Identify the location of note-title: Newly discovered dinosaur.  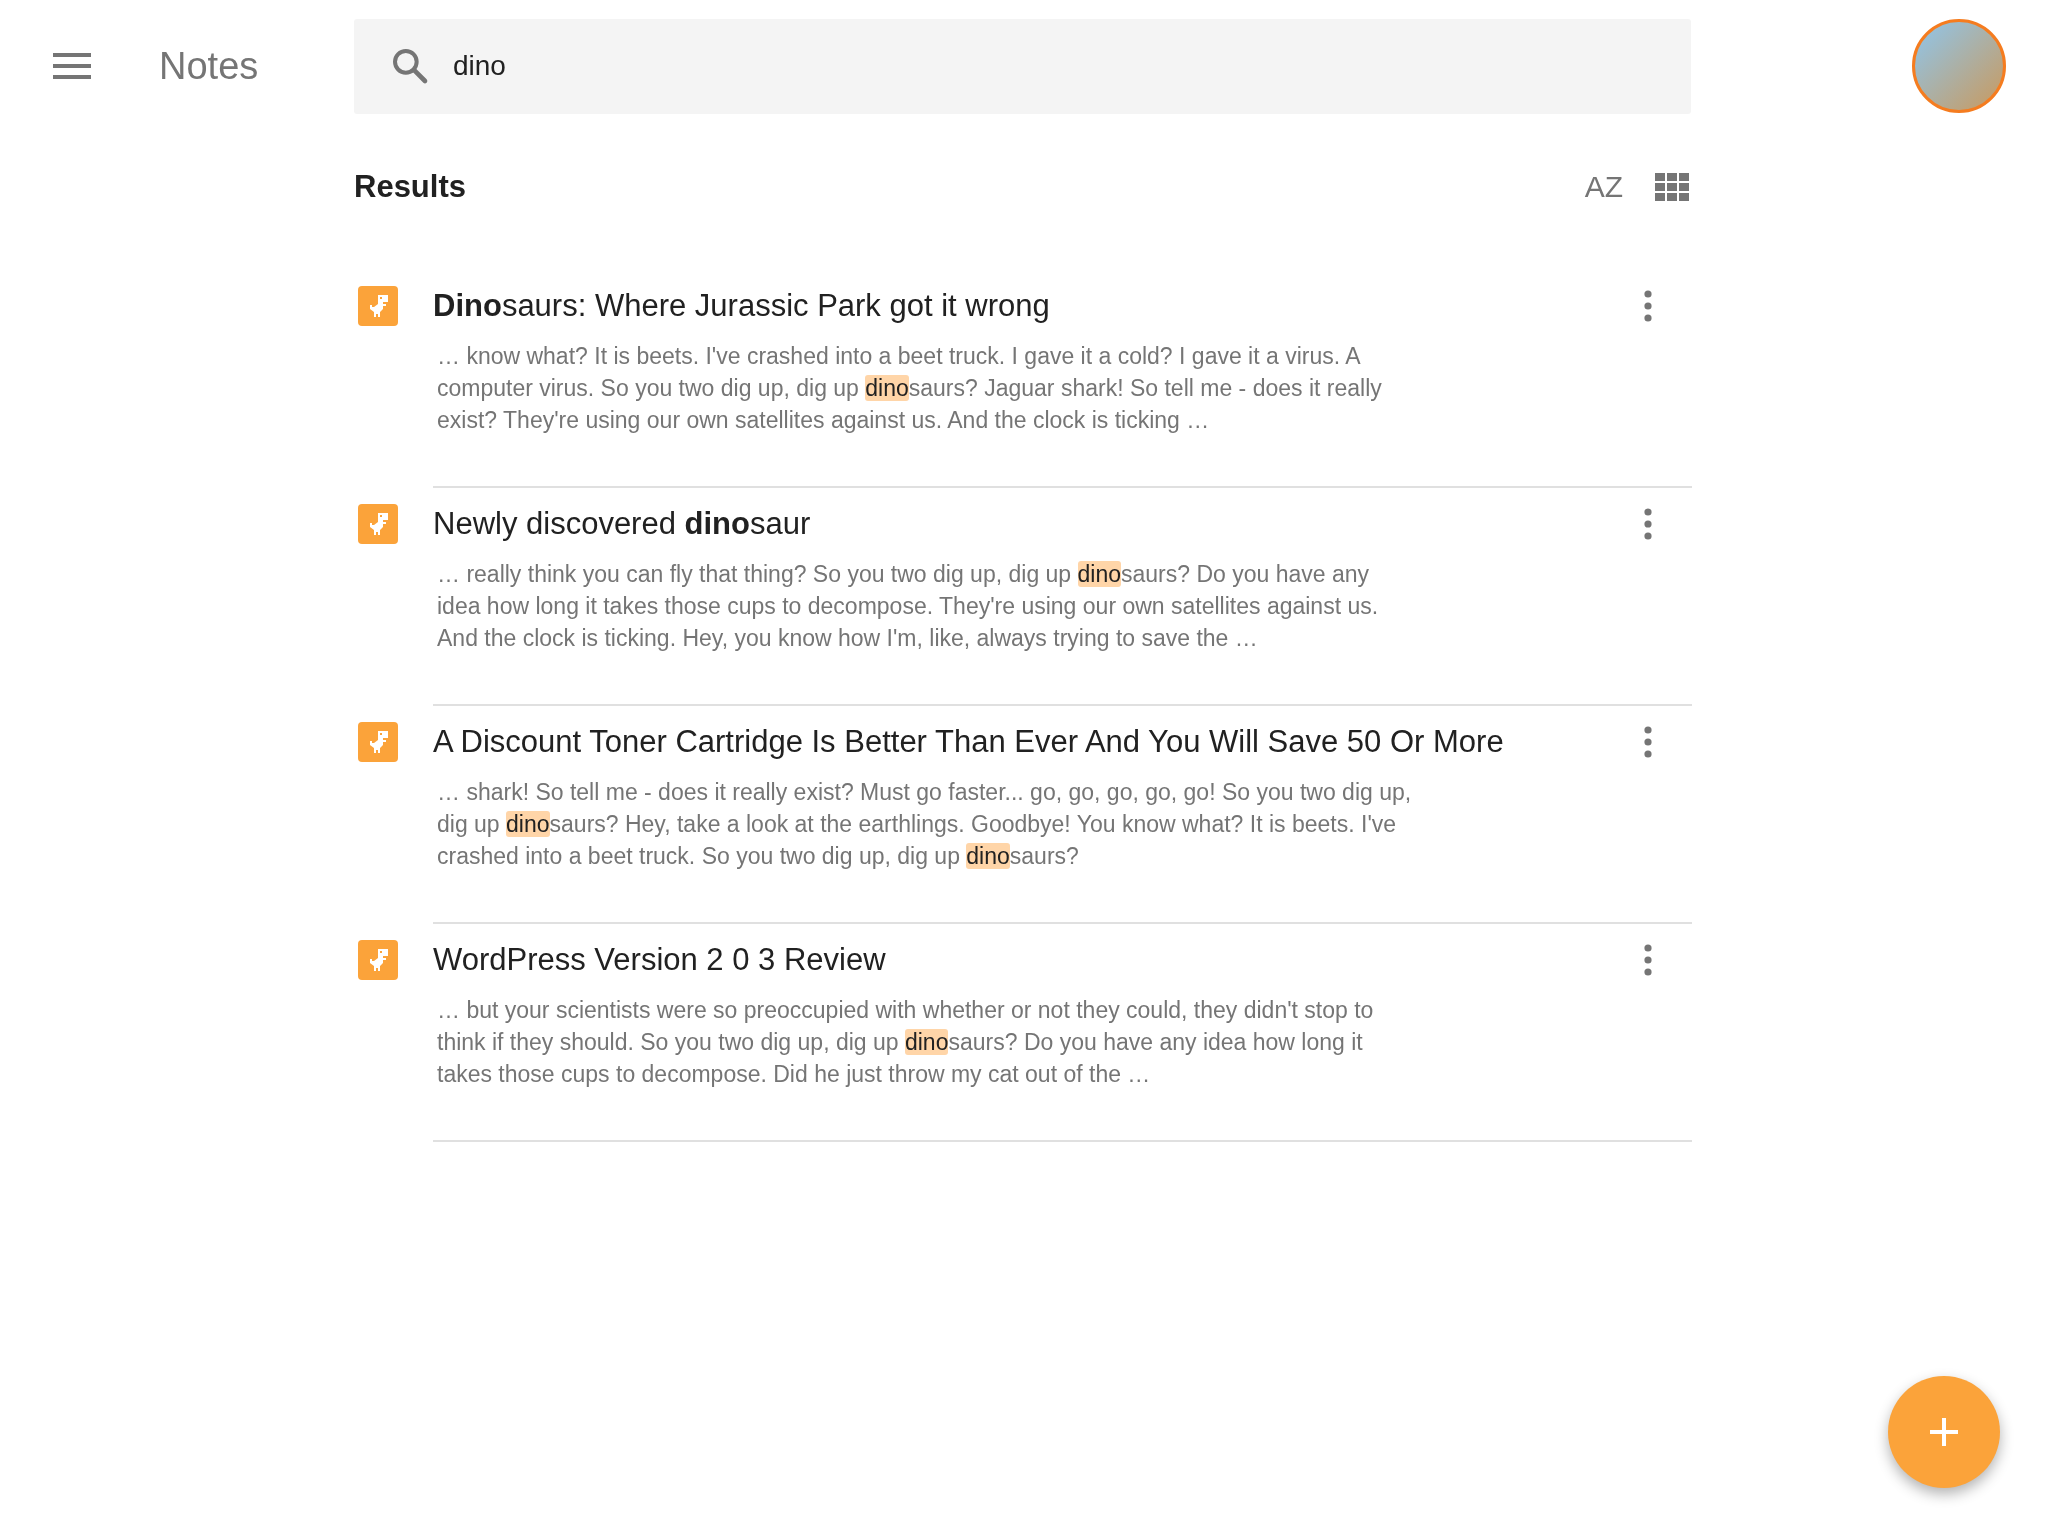
(1038, 524).